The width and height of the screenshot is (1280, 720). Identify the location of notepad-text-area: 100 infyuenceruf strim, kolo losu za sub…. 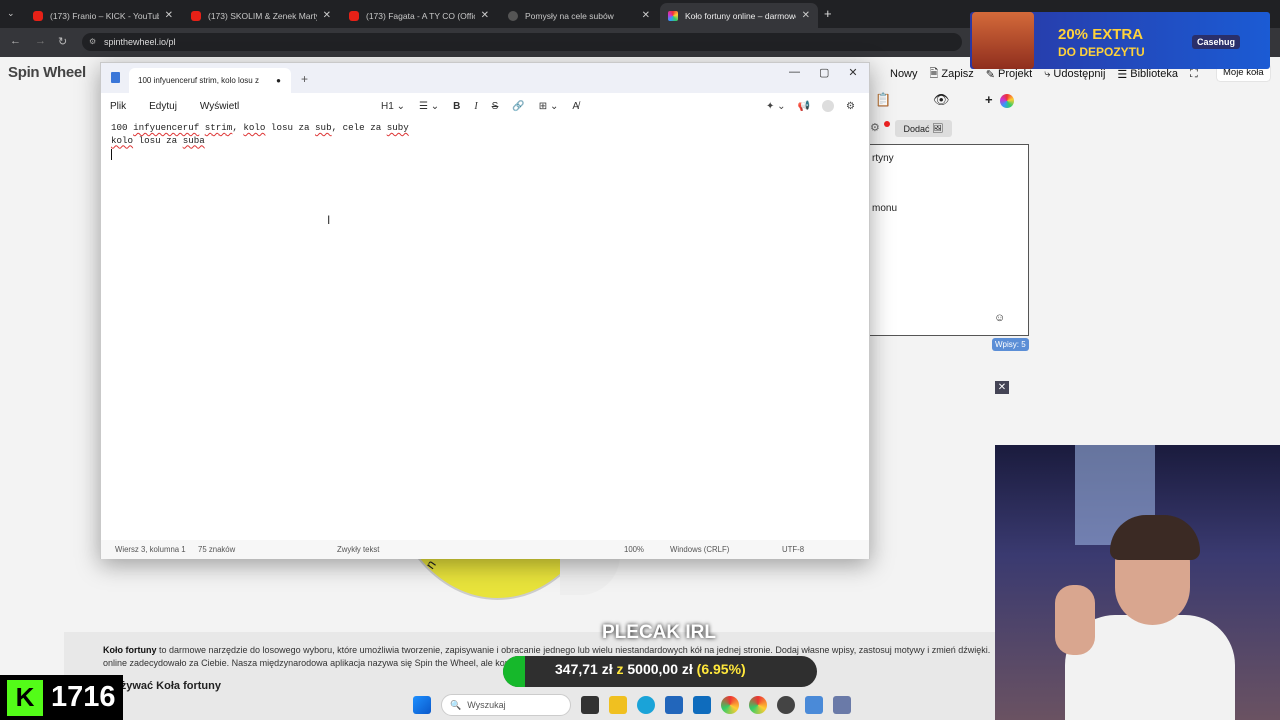
(481, 134).